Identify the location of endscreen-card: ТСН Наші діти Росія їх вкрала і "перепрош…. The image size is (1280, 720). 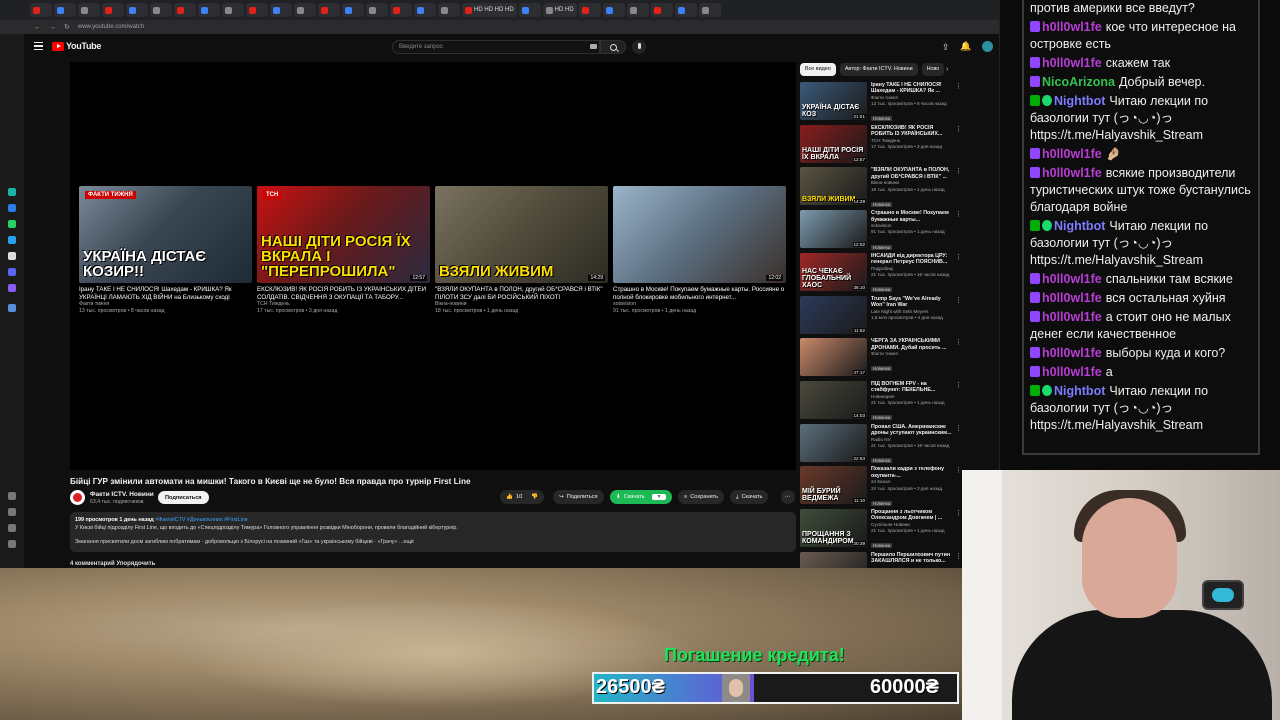
(343, 250).